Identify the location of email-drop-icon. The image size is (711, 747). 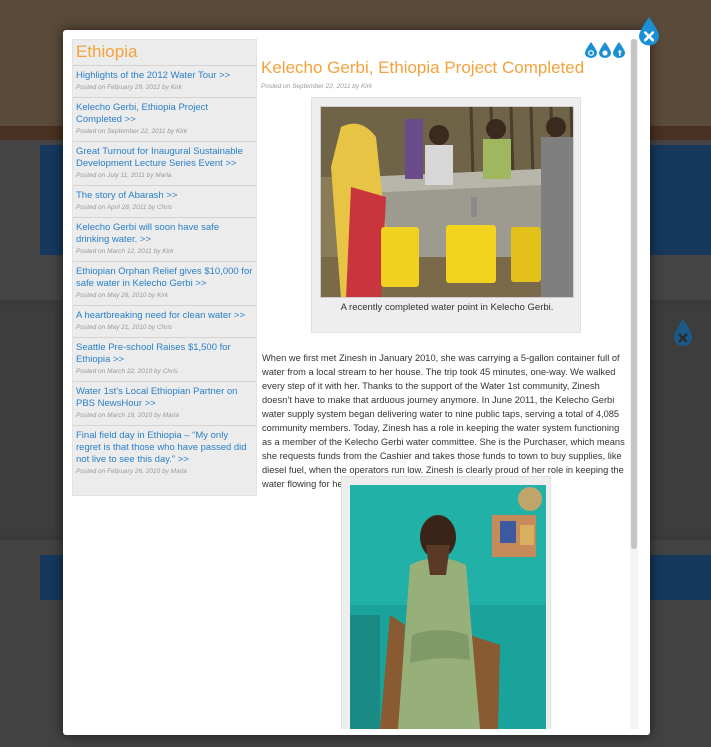
(605, 50).